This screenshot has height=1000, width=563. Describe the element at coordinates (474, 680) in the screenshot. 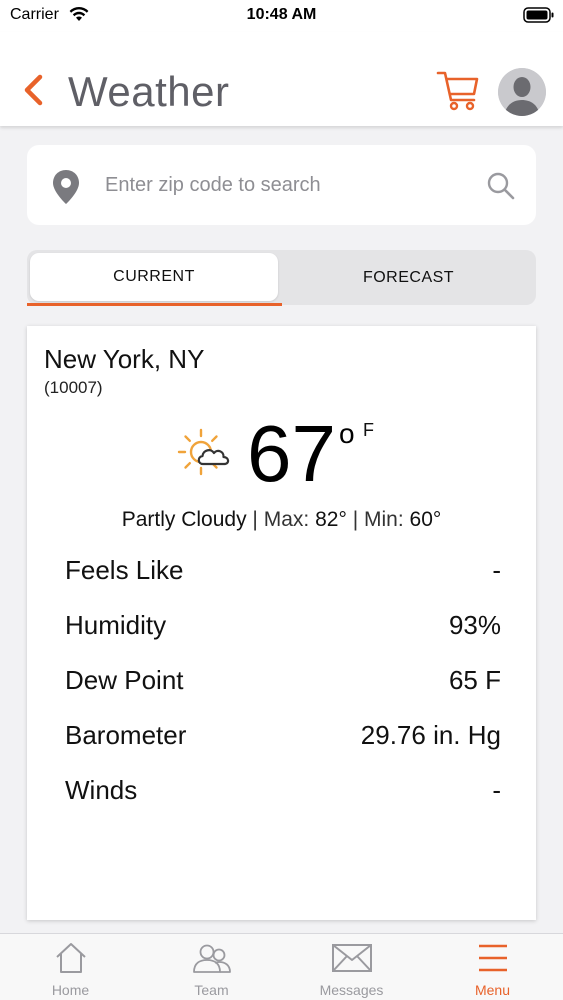

I see `detail-value: 65 F` at that location.